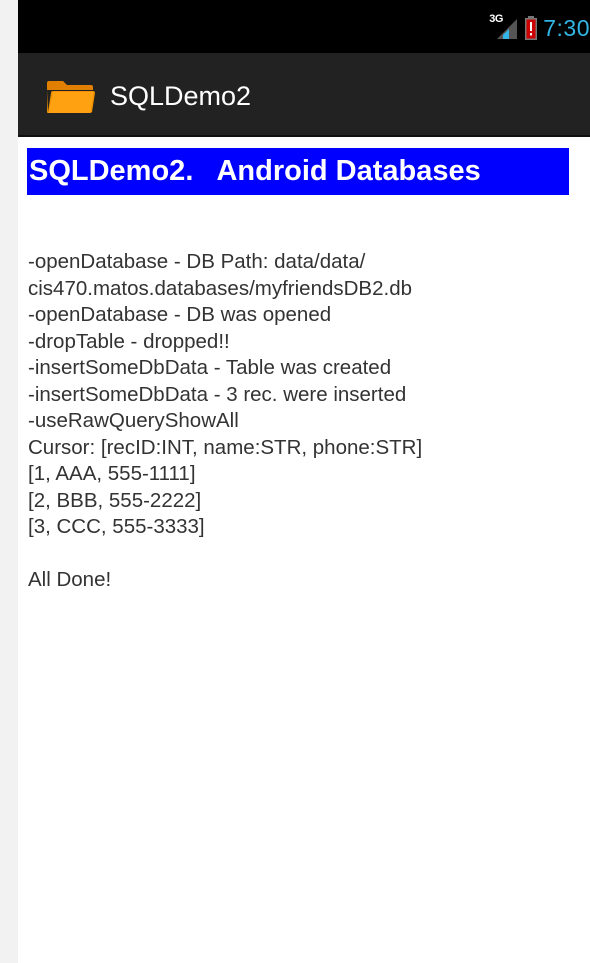  Describe the element at coordinates (539, 28) in the screenshot. I see `status-icons: 3G 7:30` at that location.